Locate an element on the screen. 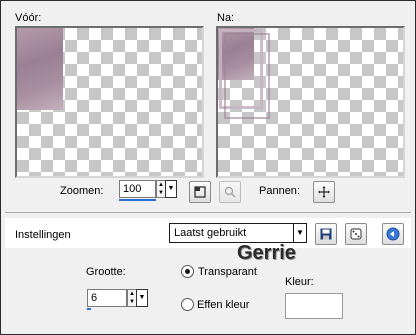 The width and height of the screenshot is (416, 335). size-input: 6 is located at coordinates (107, 298).